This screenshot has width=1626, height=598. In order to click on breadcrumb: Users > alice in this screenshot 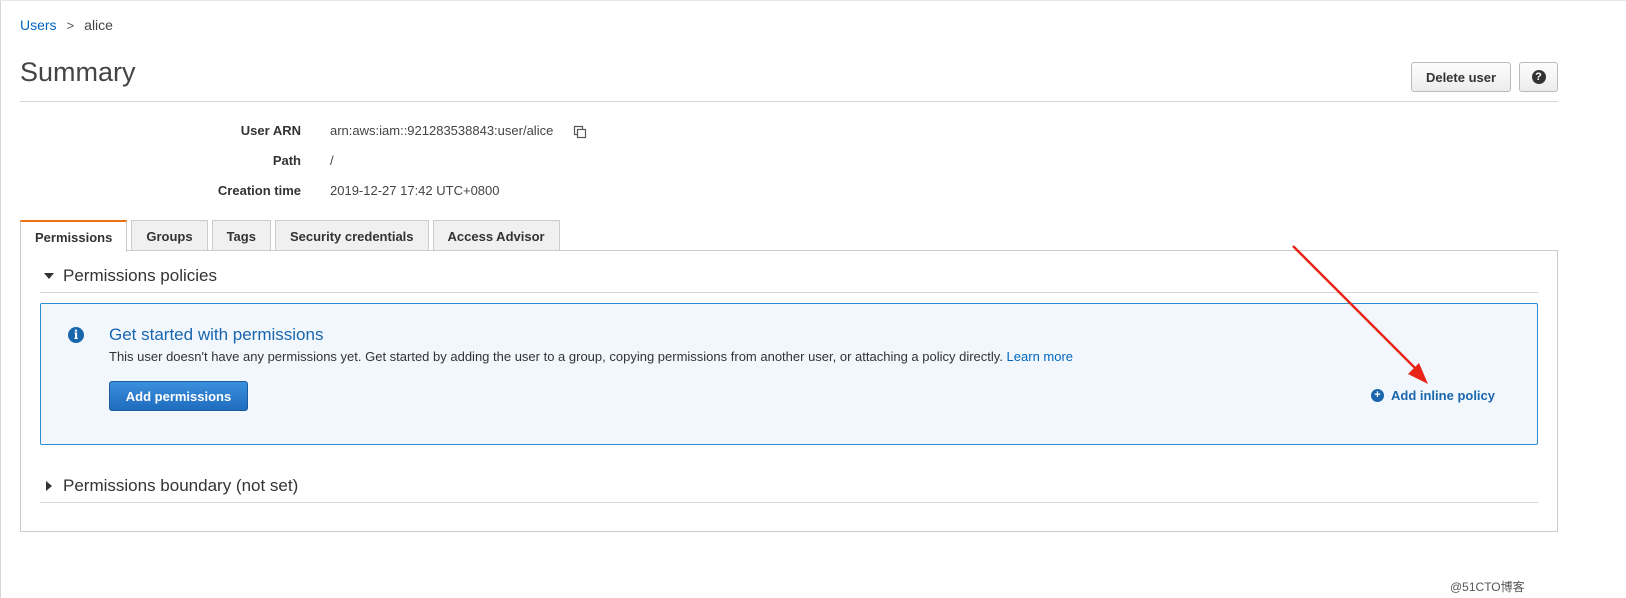, I will do `click(66, 25)`.